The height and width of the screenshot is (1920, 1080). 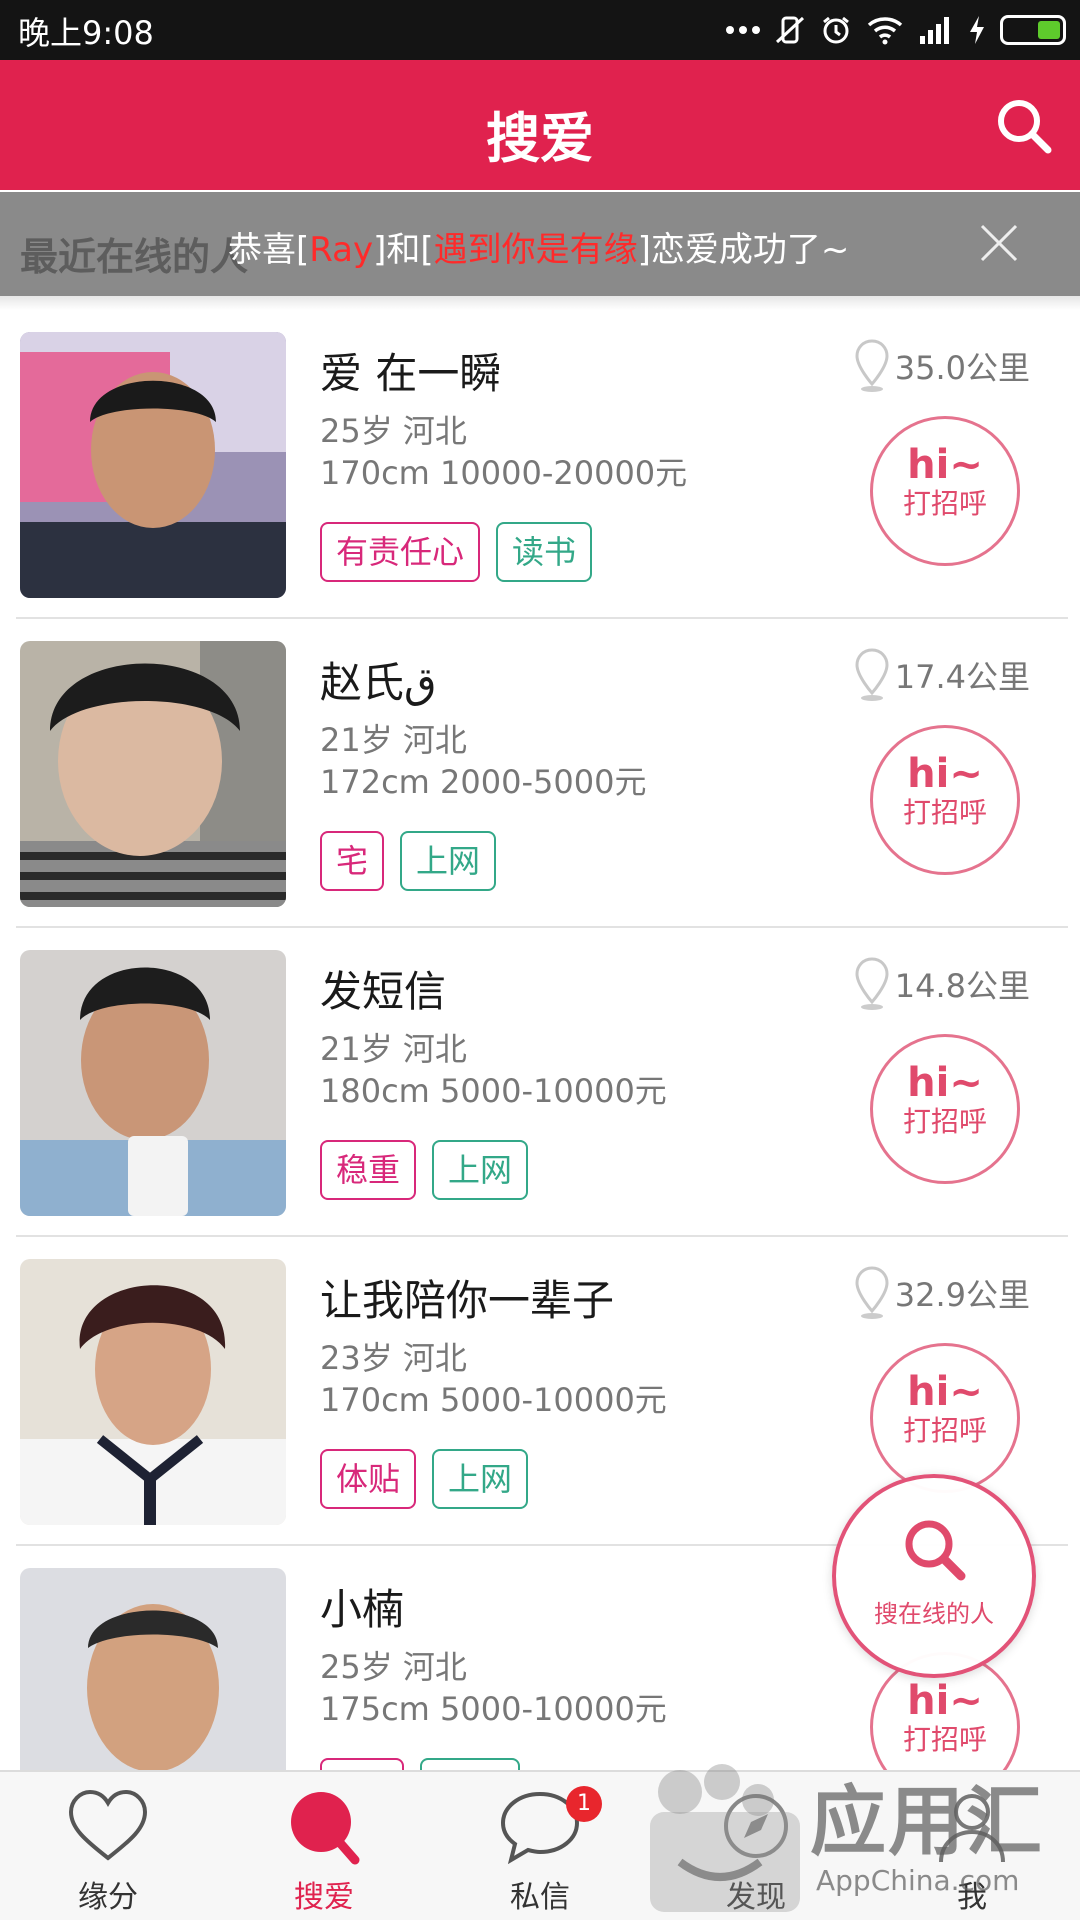 What do you see at coordinates (962, 368) in the screenshot?
I see `distance-value: 35.0公里` at bounding box center [962, 368].